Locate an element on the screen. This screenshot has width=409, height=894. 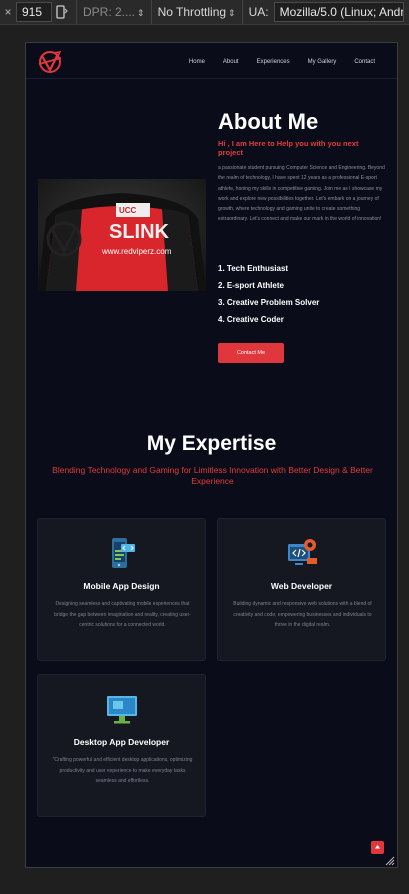
width-input: 915 is located at coordinates (34, 12).